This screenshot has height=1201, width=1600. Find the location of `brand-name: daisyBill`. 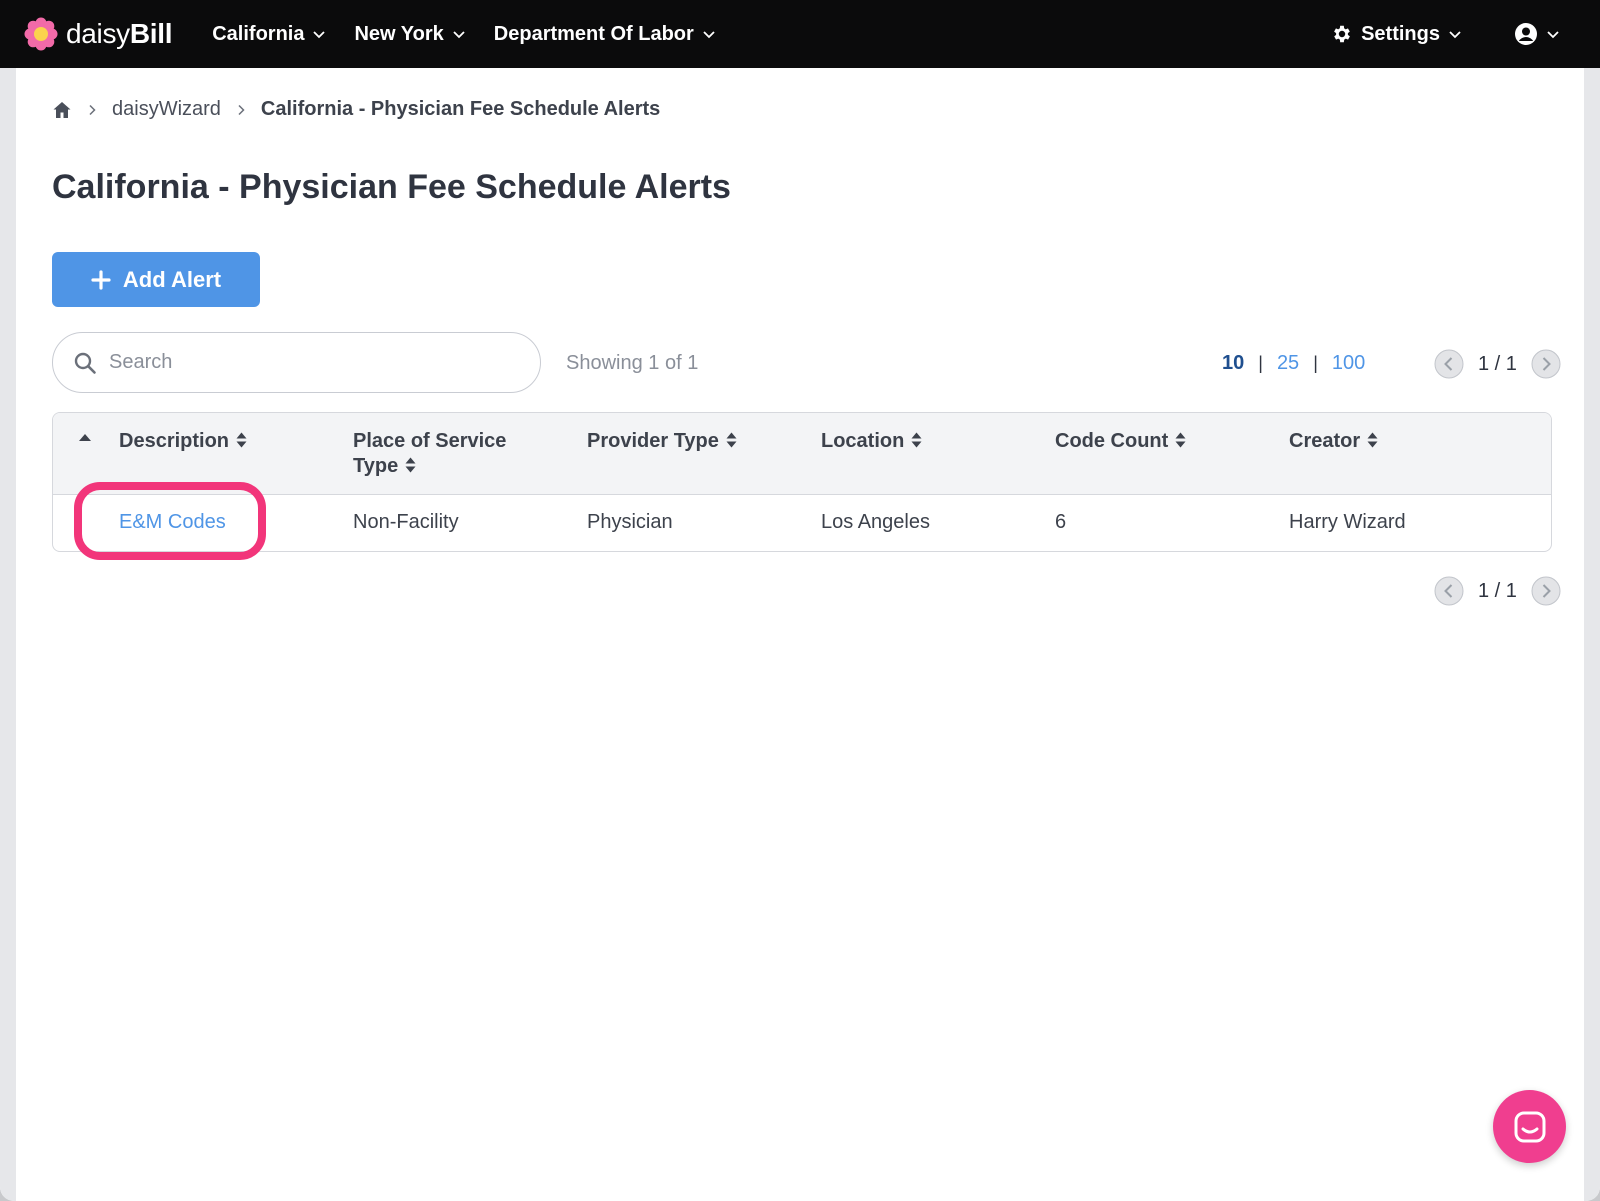

brand-name: daisyBill is located at coordinates (119, 33).